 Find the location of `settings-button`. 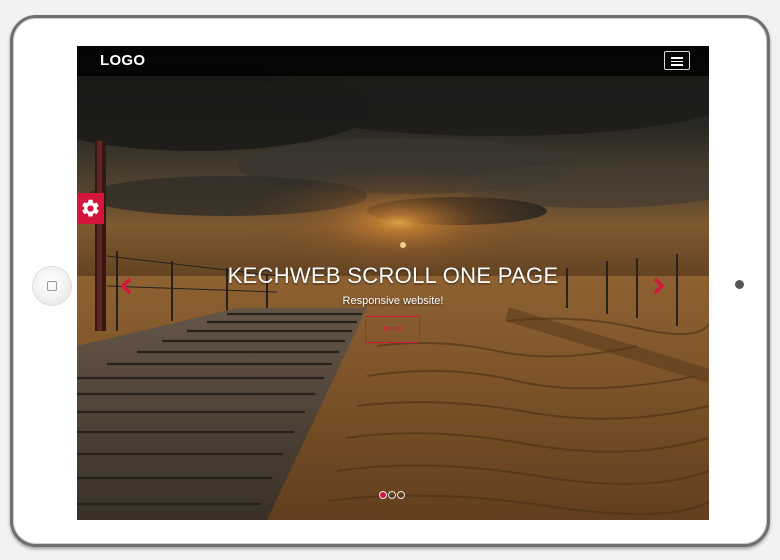

settings-button is located at coordinates (90, 208).